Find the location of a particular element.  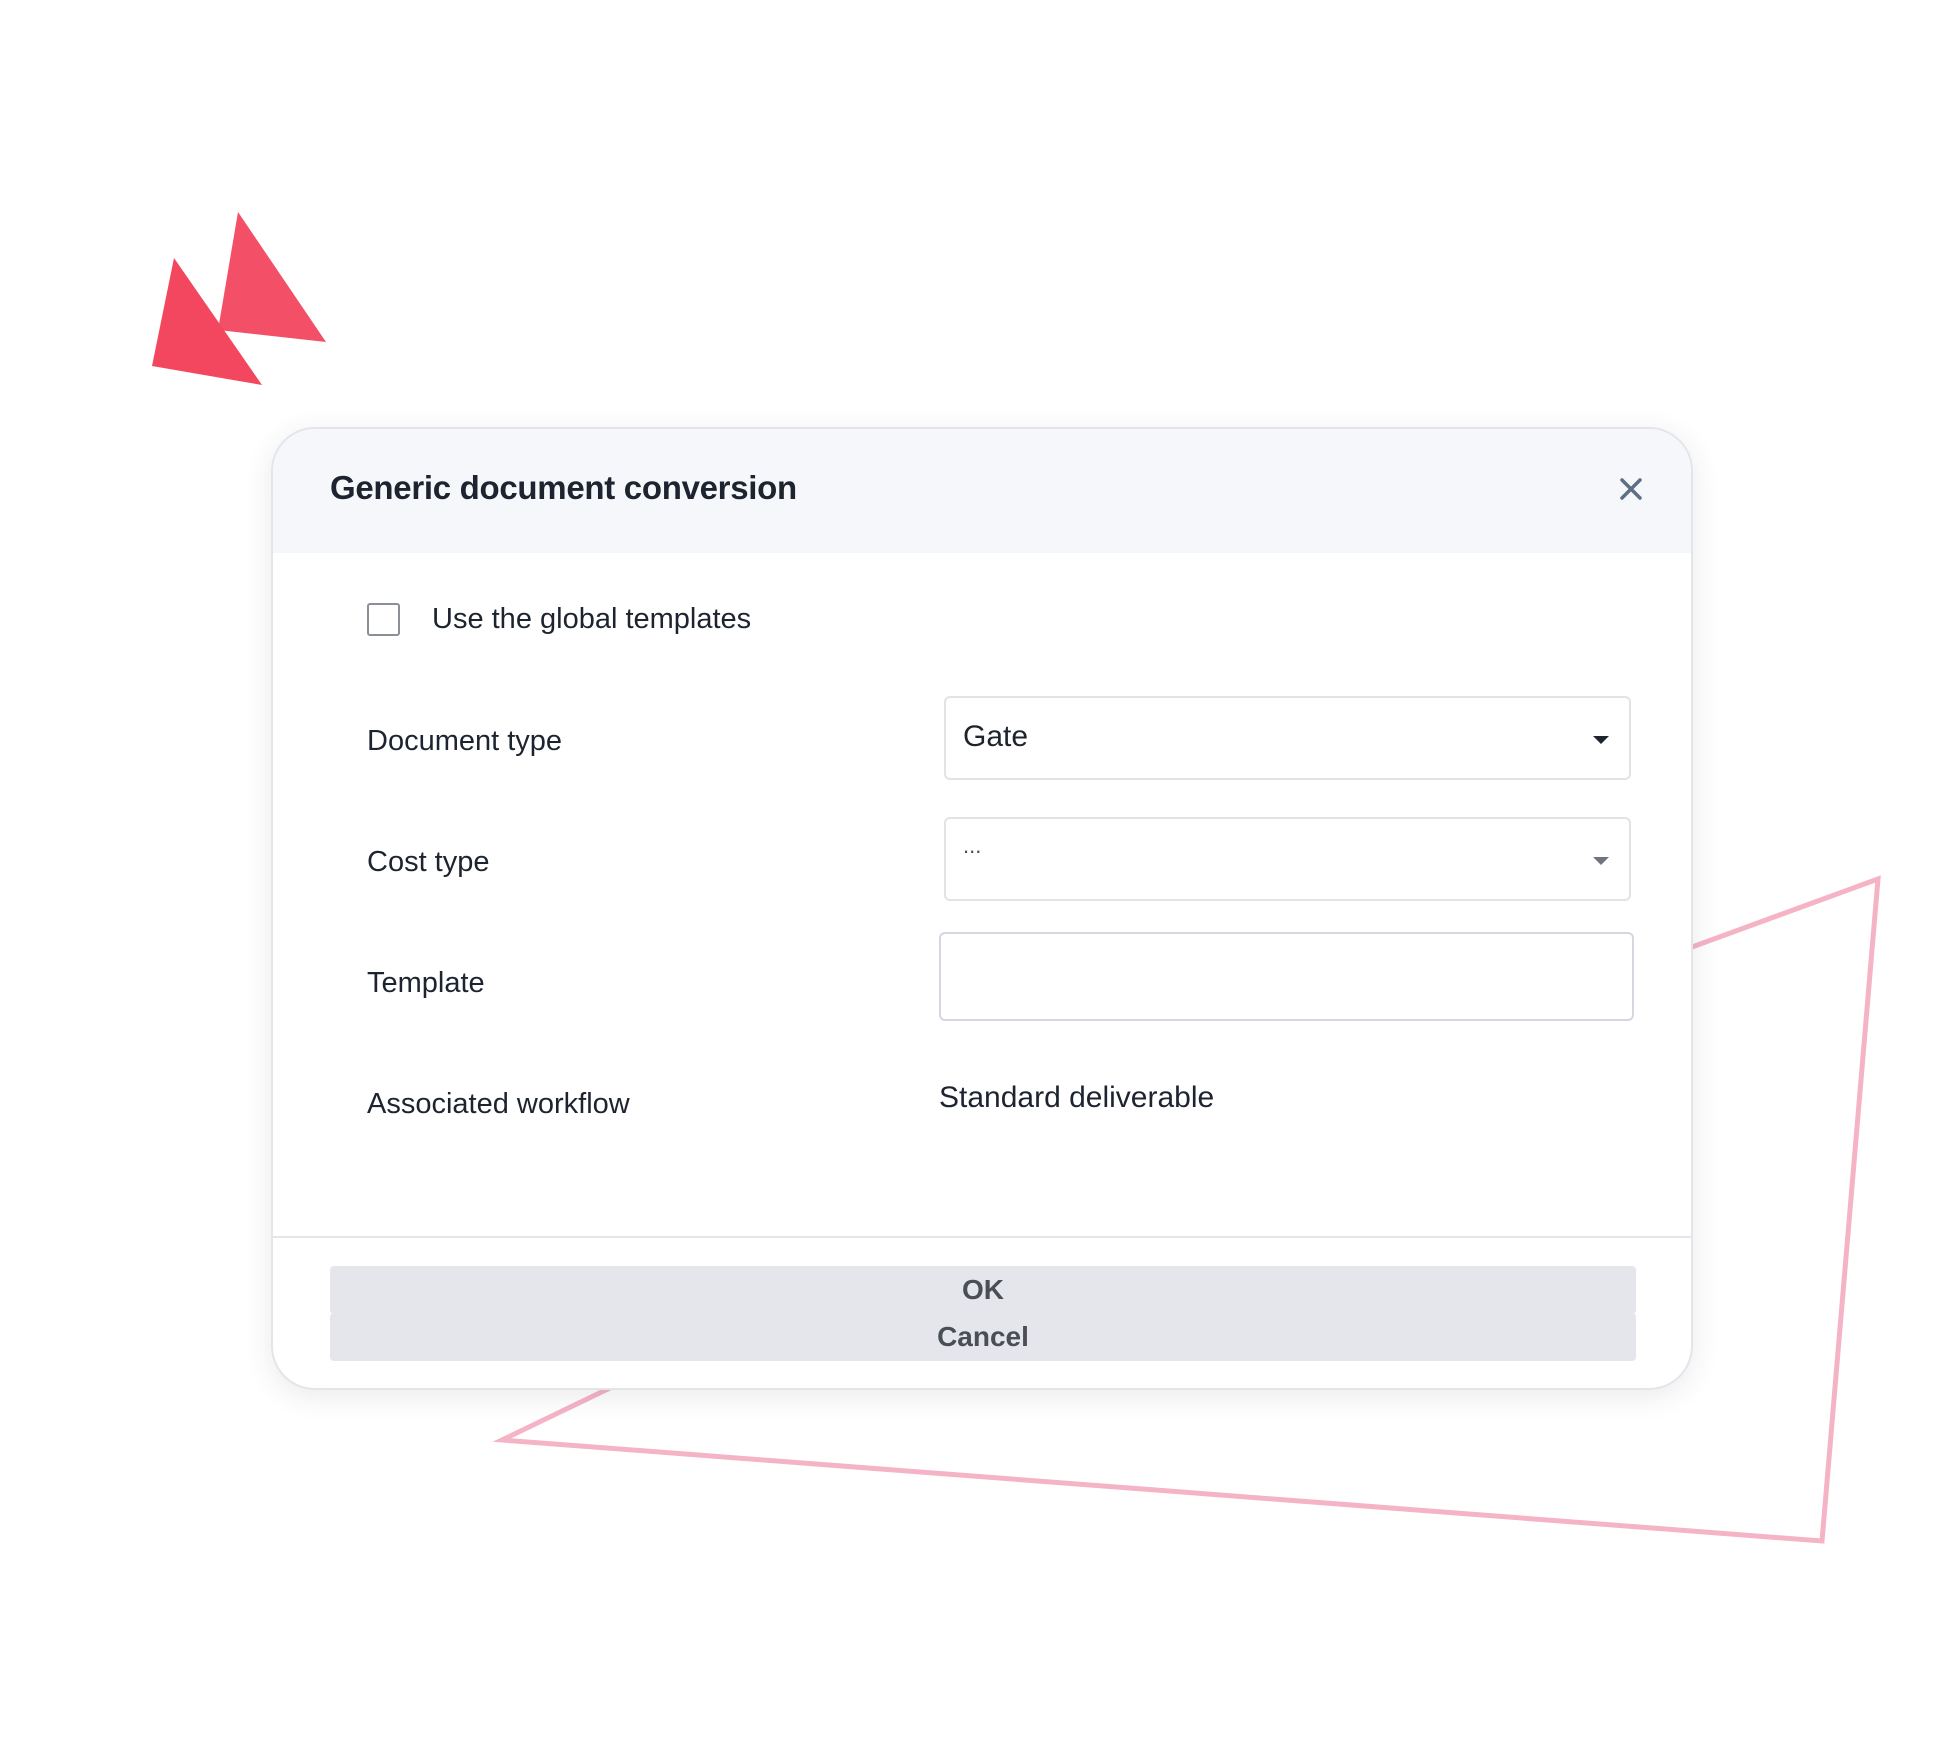

cancel-button: Cancel is located at coordinates (983, 1337).